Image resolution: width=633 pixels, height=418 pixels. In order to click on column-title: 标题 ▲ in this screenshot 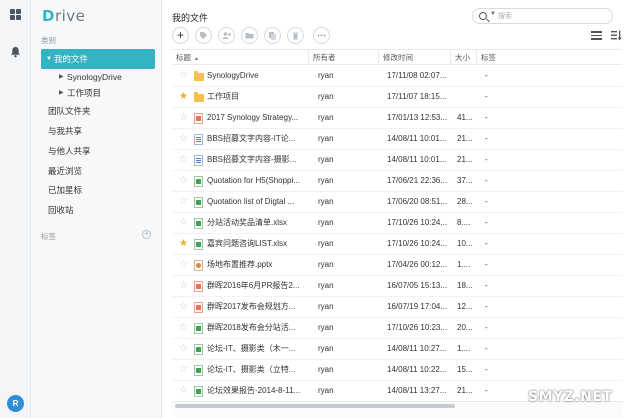, I will do `click(240, 57)`.